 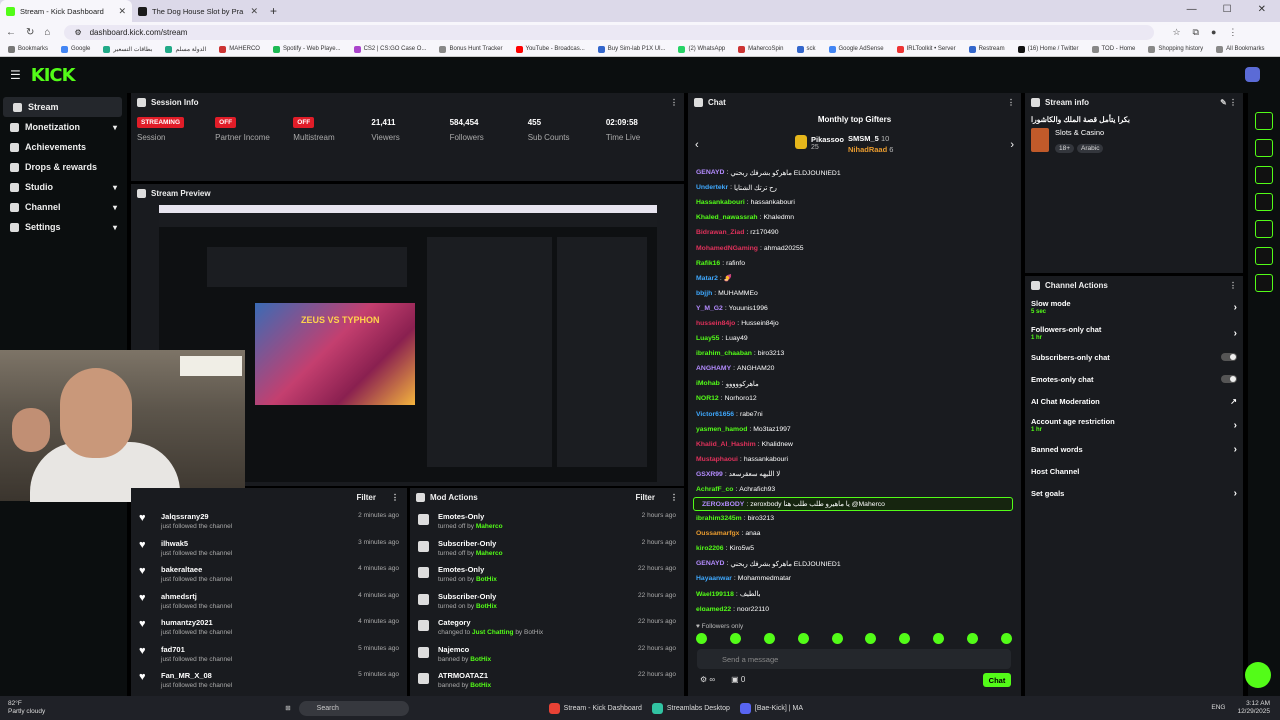 What do you see at coordinates (75, 49) in the screenshot?
I see `bookmark-1: Google` at bounding box center [75, 49].